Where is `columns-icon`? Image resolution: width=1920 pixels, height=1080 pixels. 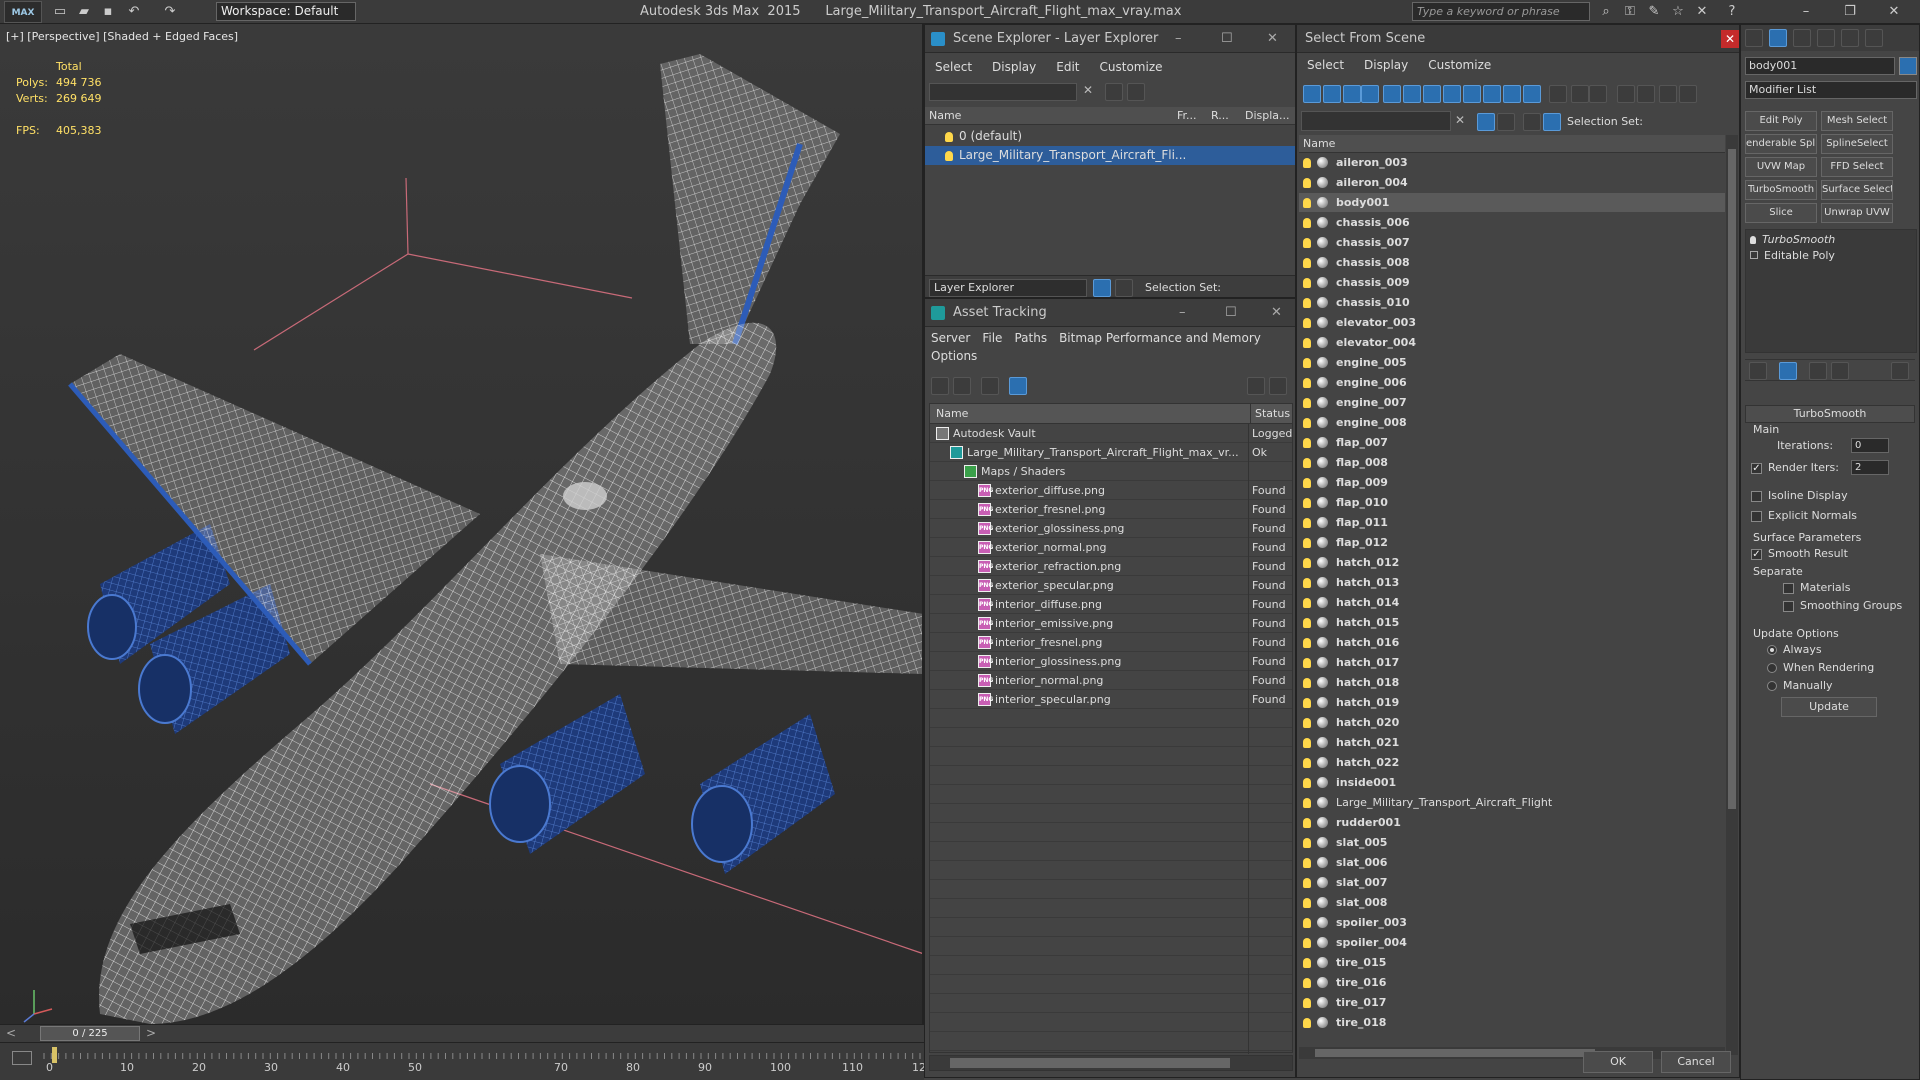 columns-icon is located at coordinates (1646, 94).